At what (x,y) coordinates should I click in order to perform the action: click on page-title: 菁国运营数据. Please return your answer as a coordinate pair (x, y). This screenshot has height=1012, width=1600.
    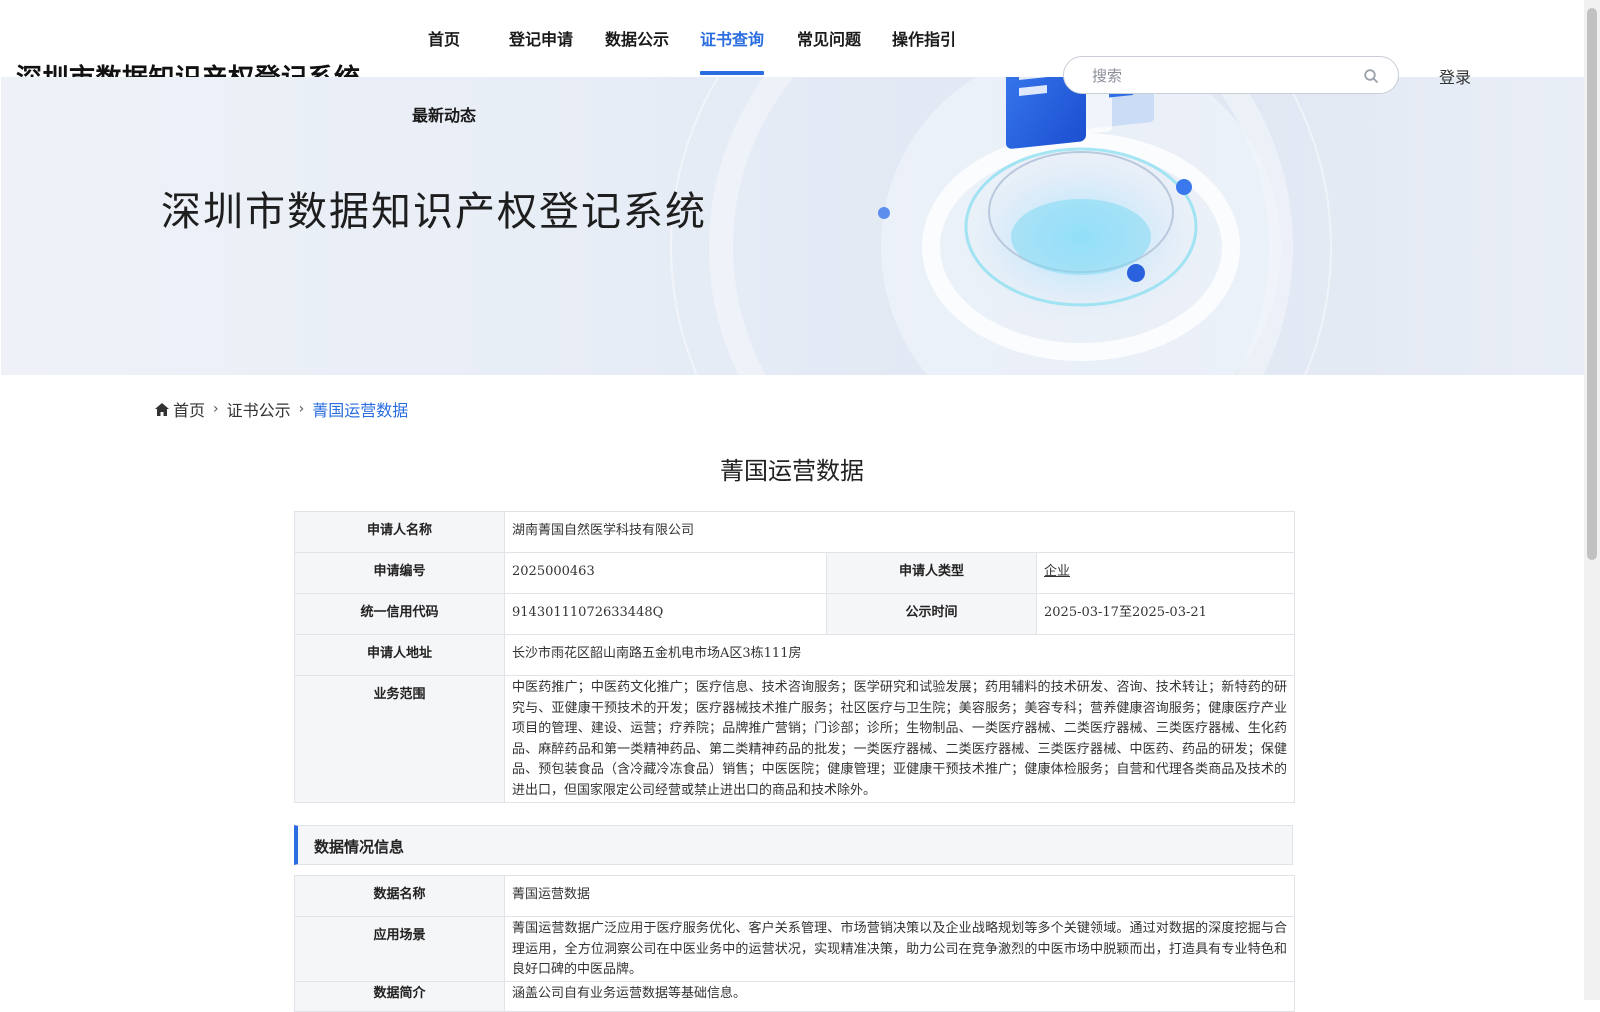
    Looking at the image, I should click on (792, 471).